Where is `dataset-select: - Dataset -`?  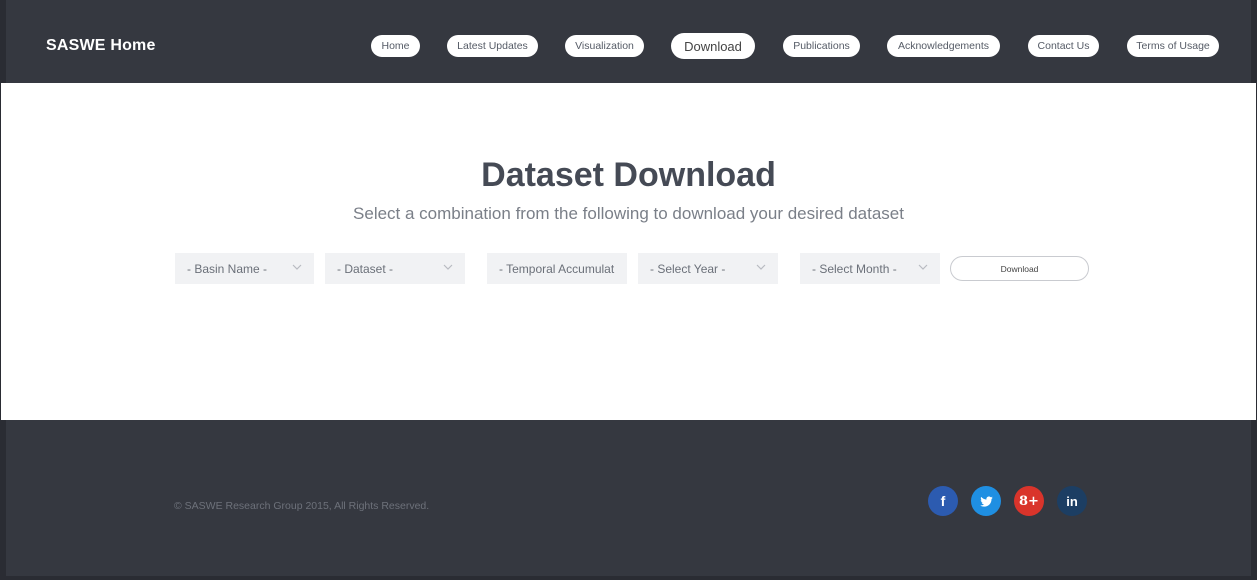 dataset-select: - Dataset - is located at coordinates (395, 268).